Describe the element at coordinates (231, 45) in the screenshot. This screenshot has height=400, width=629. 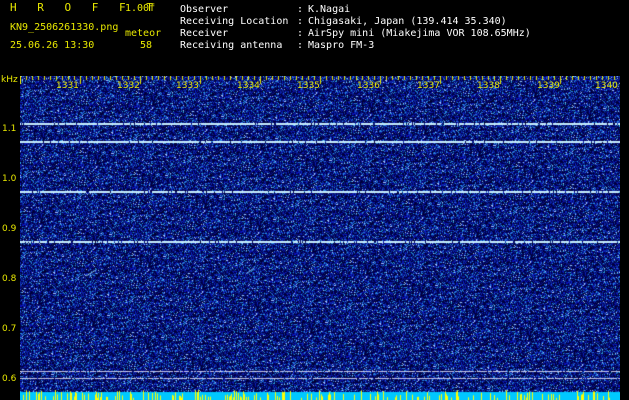
I see `info-label-antenna: Receiving antenna` at that location.